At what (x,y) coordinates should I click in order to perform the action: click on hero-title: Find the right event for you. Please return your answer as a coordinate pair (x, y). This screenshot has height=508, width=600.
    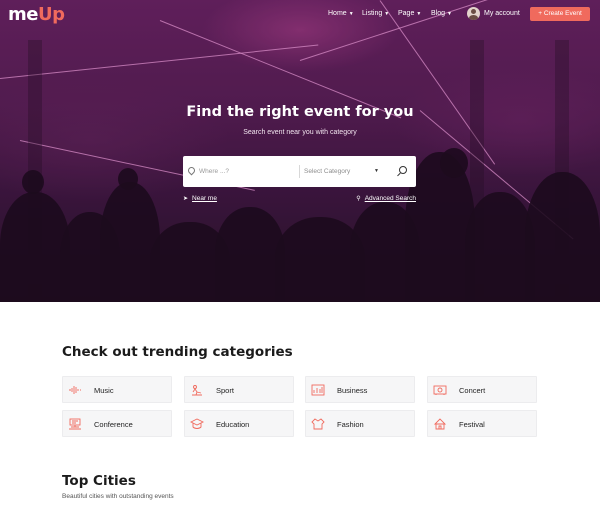
    Looking at the image, I should click on (300, 112).